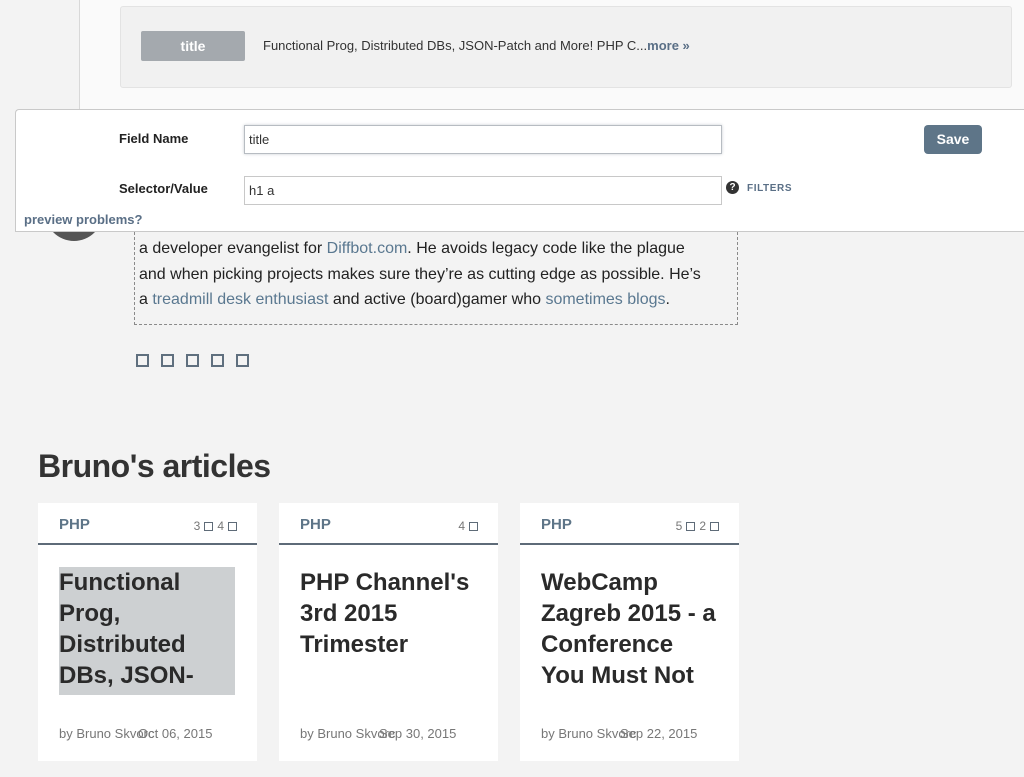 The height and width of the screenshot is (777, 1024). Describe the element at coordinates (418, 733) in the screenshot. I see `article-date: Sep 30, 2015` at that location.